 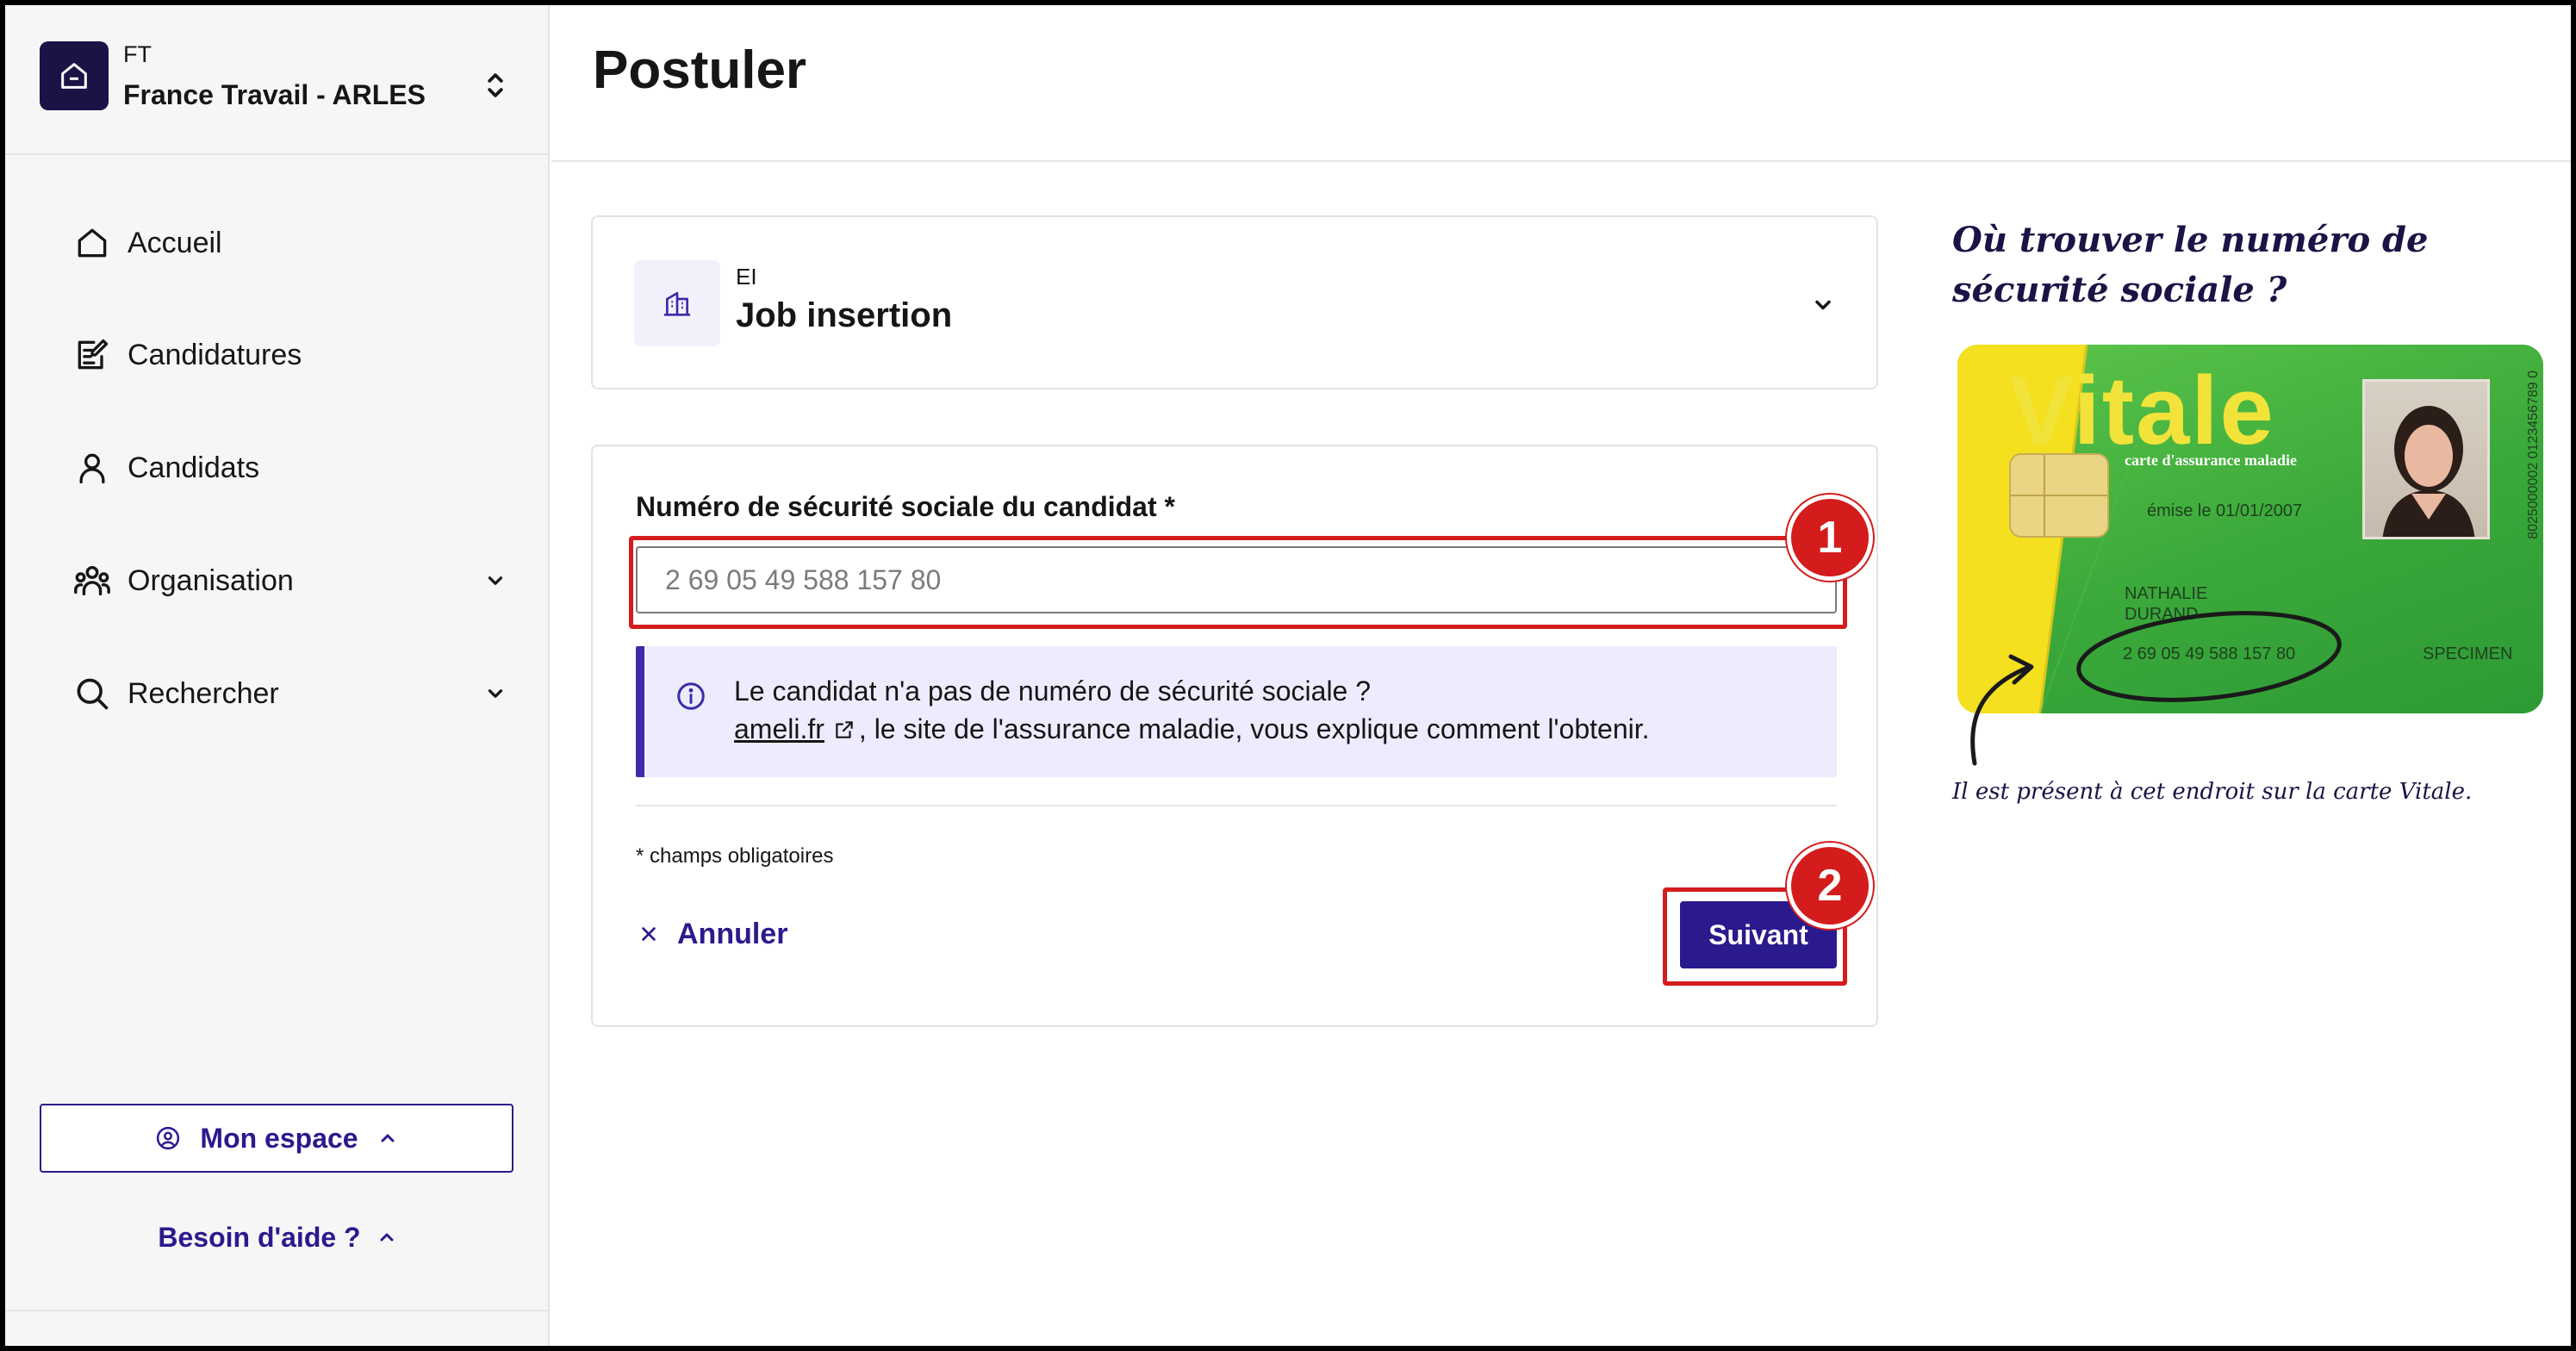 I want to click on team-icon, so click(x=92, y=581).